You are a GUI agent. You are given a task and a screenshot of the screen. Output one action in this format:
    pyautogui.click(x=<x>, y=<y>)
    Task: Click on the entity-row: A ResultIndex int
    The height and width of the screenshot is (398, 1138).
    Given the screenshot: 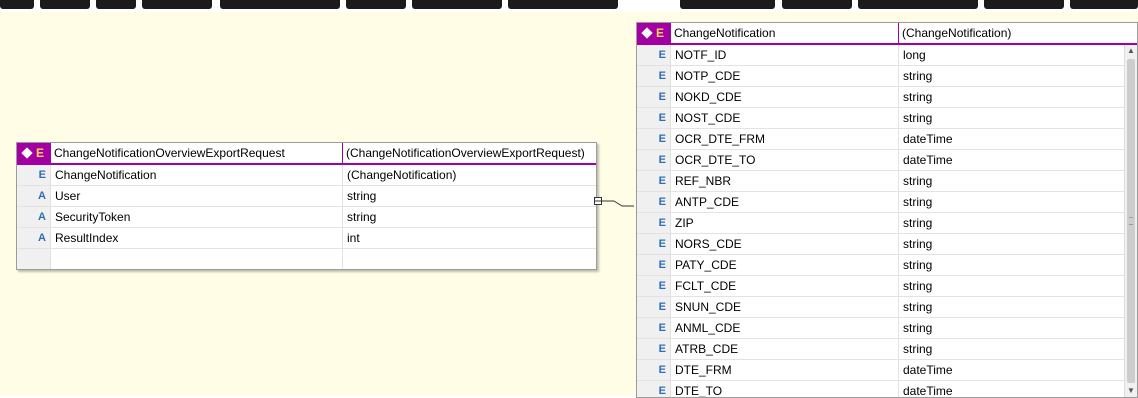 What is the action you would take?
    pyautogui.click(x=306, y=238)
    